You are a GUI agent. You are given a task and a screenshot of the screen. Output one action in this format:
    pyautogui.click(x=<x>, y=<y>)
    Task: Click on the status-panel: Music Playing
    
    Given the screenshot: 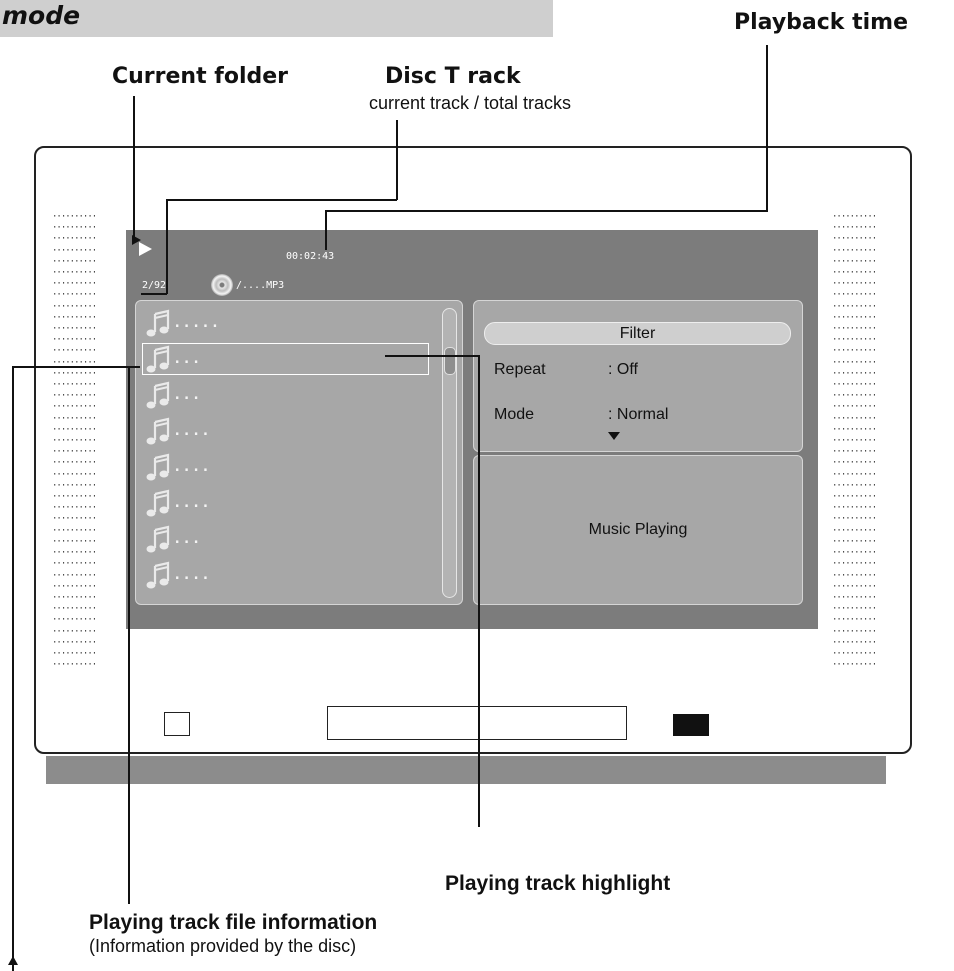 What is the action you would take?
    pyautogui.click(x=638, y=530)
    